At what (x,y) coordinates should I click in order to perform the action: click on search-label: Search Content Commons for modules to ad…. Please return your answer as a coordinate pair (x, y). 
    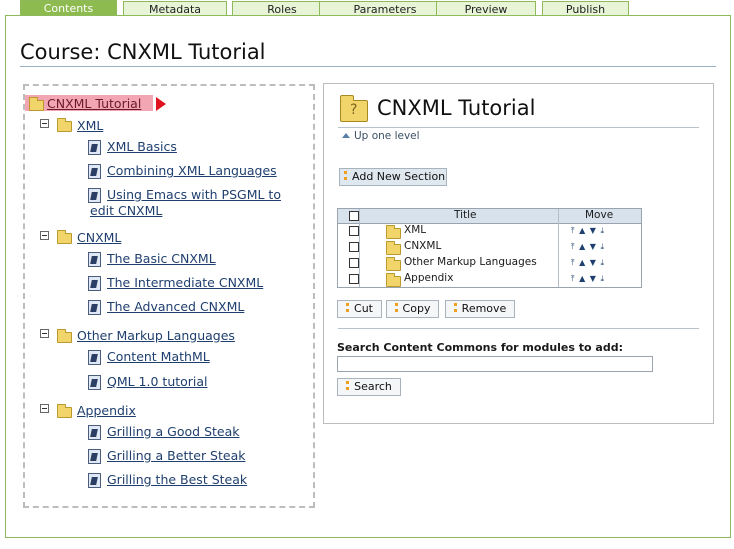
    Looking at the image, I should click on (480, 347).